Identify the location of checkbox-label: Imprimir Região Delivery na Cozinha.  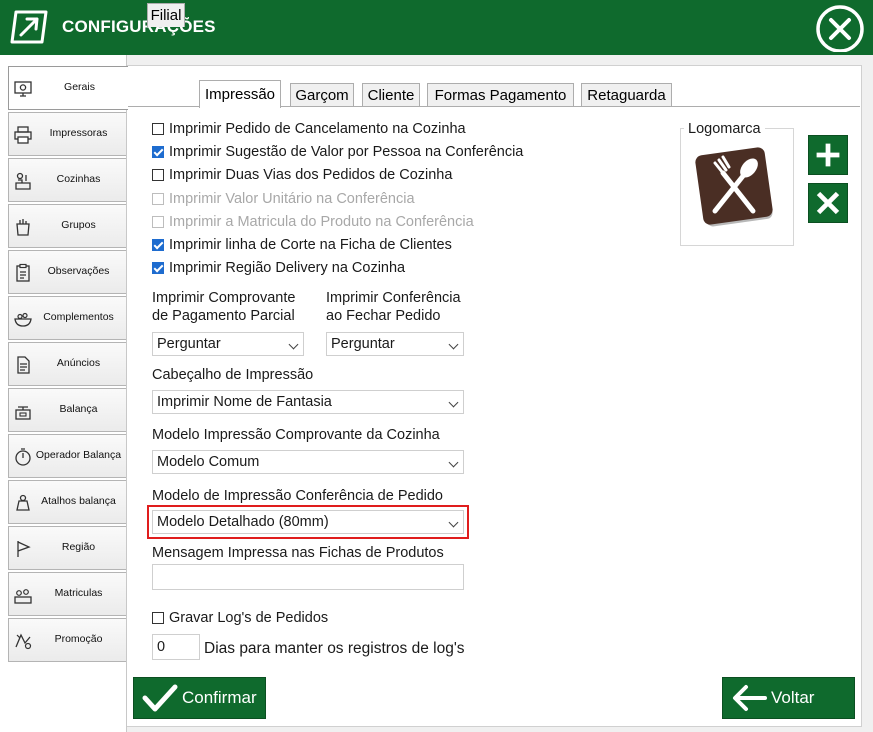
(287, 268).